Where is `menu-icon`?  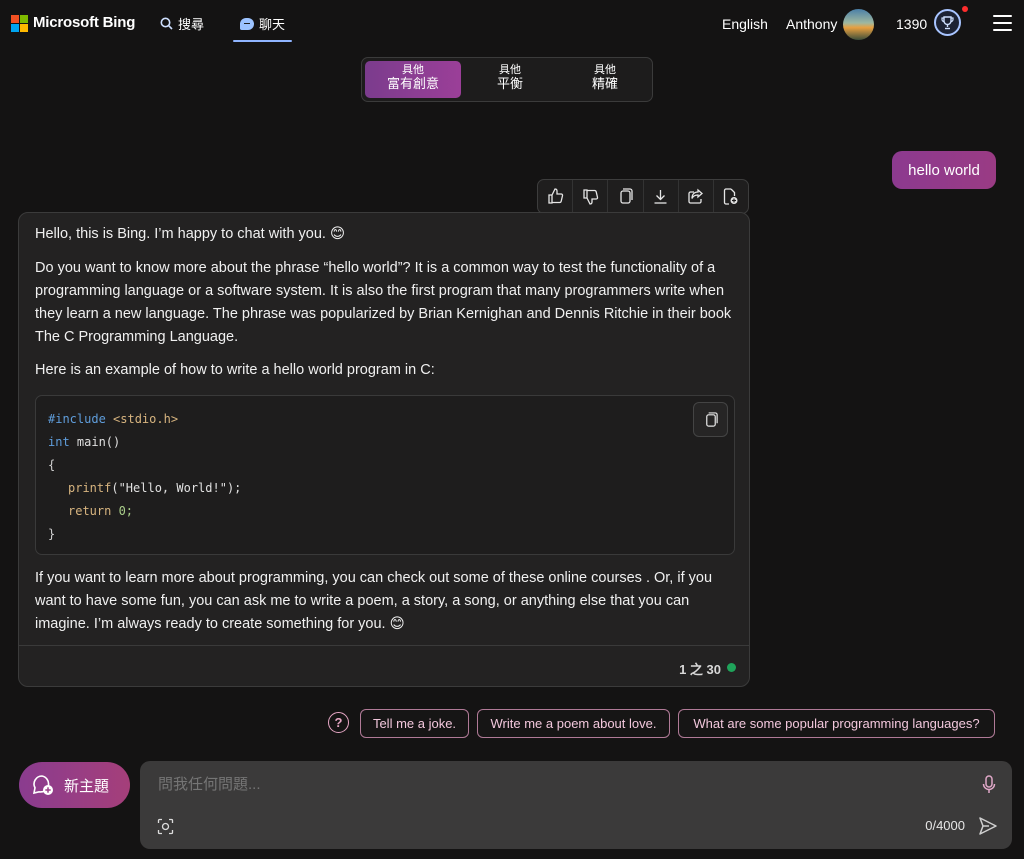
menu-icon is located at coordinates (1002, 23).